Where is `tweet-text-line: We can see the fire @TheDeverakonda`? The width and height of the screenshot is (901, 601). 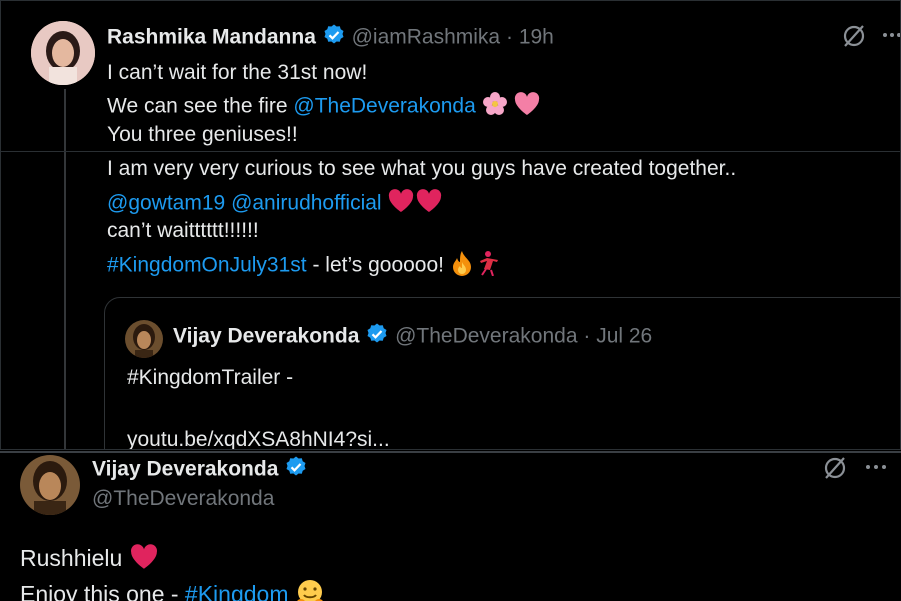 tweet-text-line: We can see the fire @TheDeverakonda is located at coordinates (324, 107).